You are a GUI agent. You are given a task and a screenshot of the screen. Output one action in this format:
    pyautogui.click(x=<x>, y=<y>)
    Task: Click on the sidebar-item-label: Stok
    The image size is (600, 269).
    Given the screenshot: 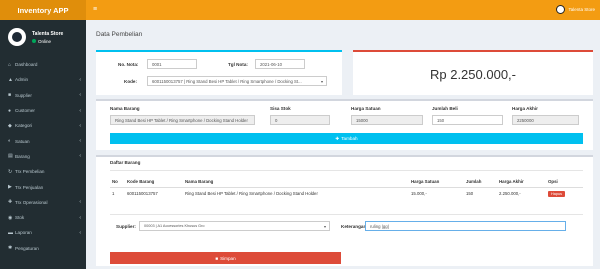 What is the action you would take?
    pyautogui.click(x=20, y=218)
    